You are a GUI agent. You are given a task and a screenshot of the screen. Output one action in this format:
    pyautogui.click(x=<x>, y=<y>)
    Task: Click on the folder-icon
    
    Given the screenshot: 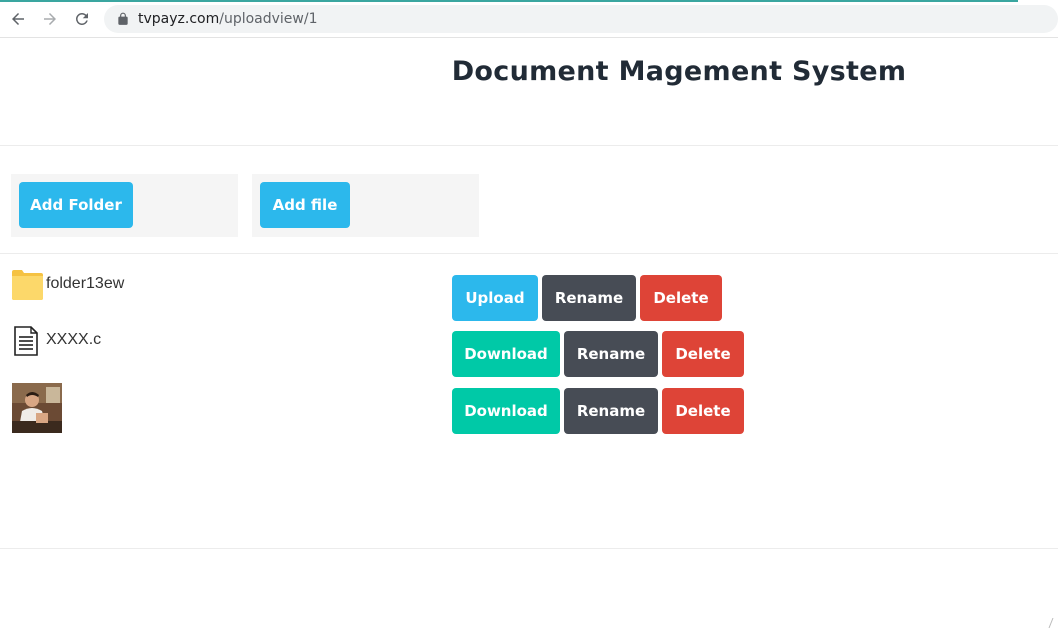 What is the action you would take?
    pyautogui.click(x=27, y=284)
    